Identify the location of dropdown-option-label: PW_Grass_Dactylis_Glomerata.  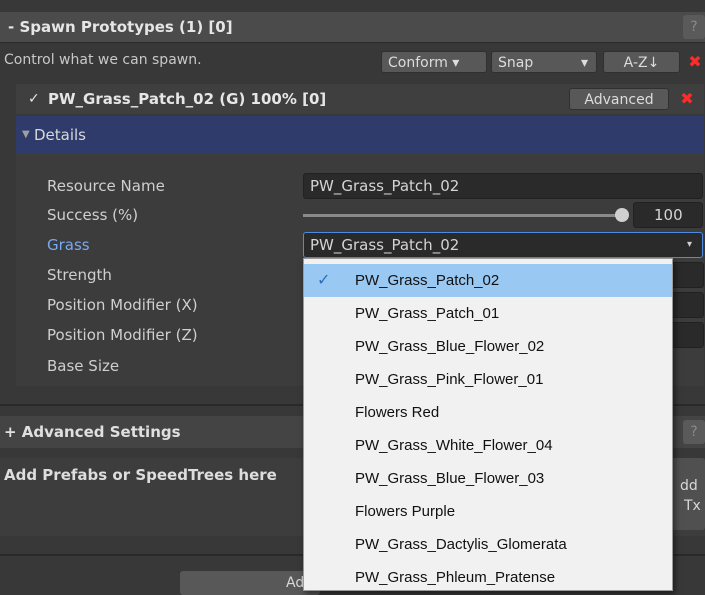
(461, 544).